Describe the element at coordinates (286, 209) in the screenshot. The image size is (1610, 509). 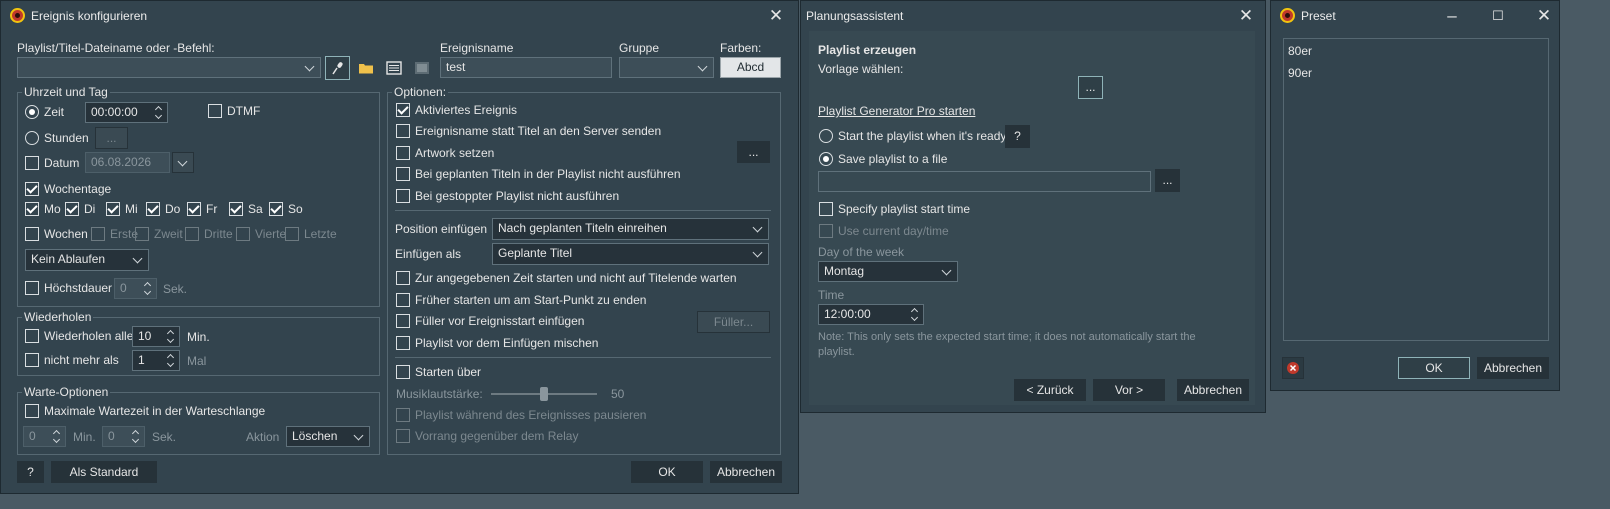
I see `day-so-checkbox: So` at that location.